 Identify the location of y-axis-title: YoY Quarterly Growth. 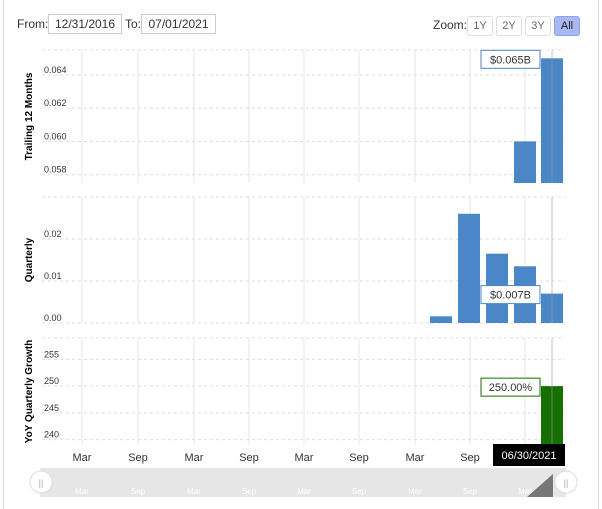
(29, 392).